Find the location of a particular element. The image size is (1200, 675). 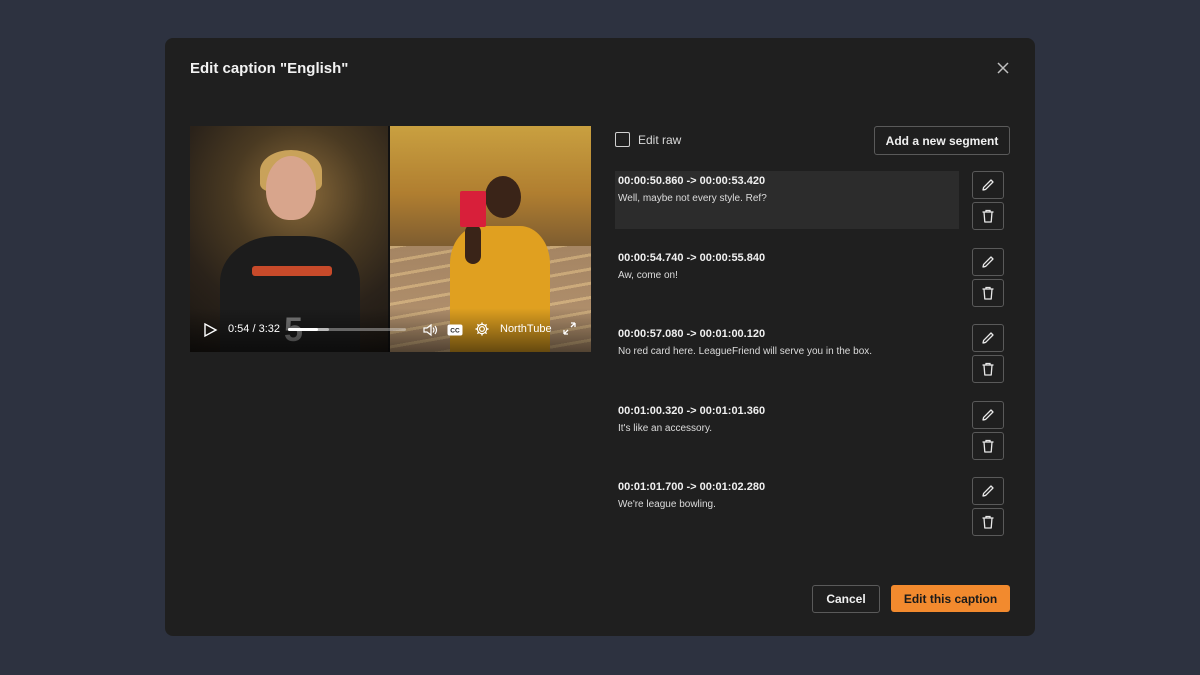

segment-timecode: 00:00:50.860 -> 00:00:53.420 is located at coordinates (692, 181).